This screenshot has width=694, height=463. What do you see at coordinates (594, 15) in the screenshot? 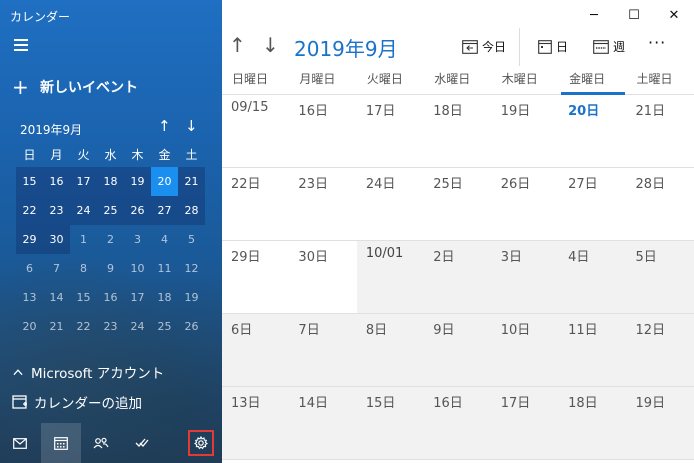
I see `minimize-button: ─` at bounding box center [594, 15].